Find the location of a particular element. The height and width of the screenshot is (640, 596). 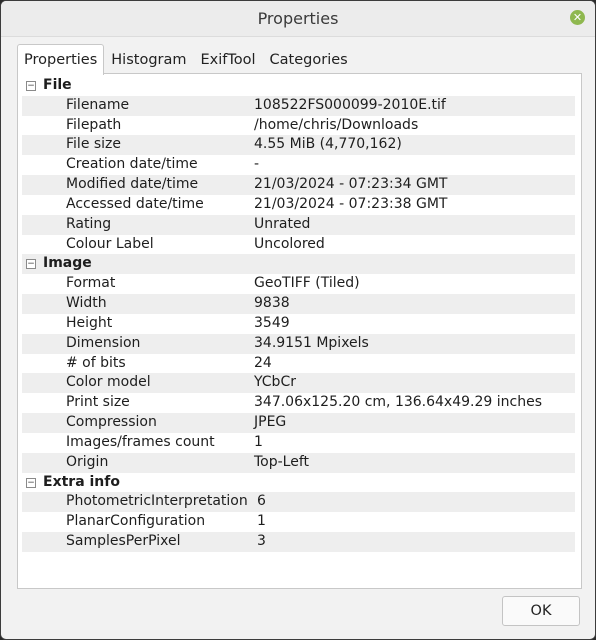

property-value: 24 is located at coordinates (263, 362).